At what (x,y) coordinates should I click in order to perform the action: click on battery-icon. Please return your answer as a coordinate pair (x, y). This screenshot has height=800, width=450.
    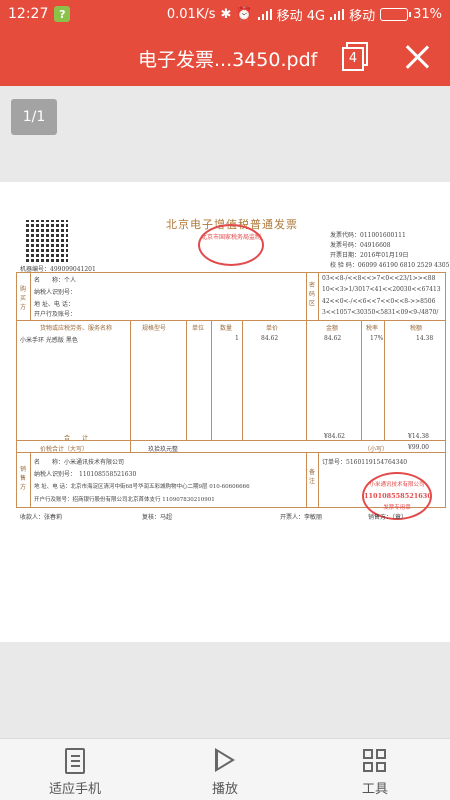
    Looking at the image, I should click on (396, 14).